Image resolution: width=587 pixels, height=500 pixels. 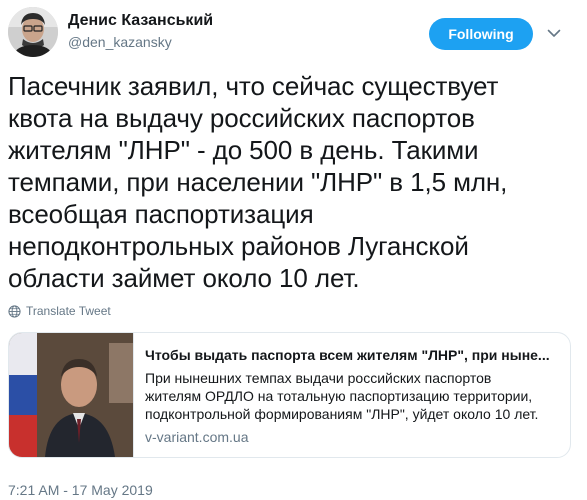 What do you see at coordinates (481, 34) in the screenshot?
I see `following-button: Following` at bounding box center [481, 34].